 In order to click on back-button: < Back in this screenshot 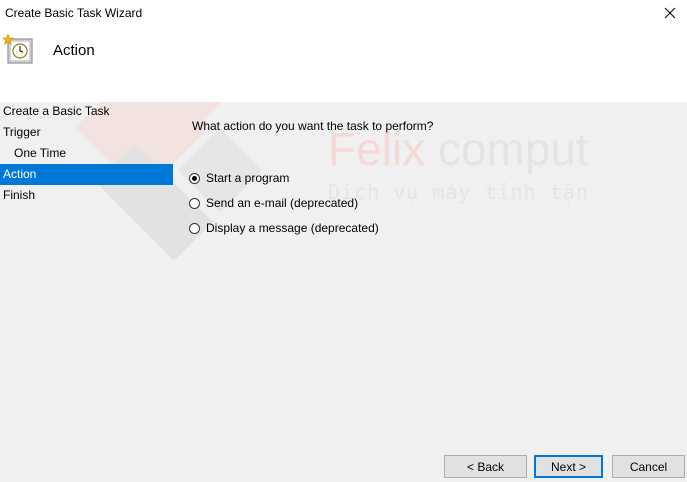, I will do `click(485, 466)`.